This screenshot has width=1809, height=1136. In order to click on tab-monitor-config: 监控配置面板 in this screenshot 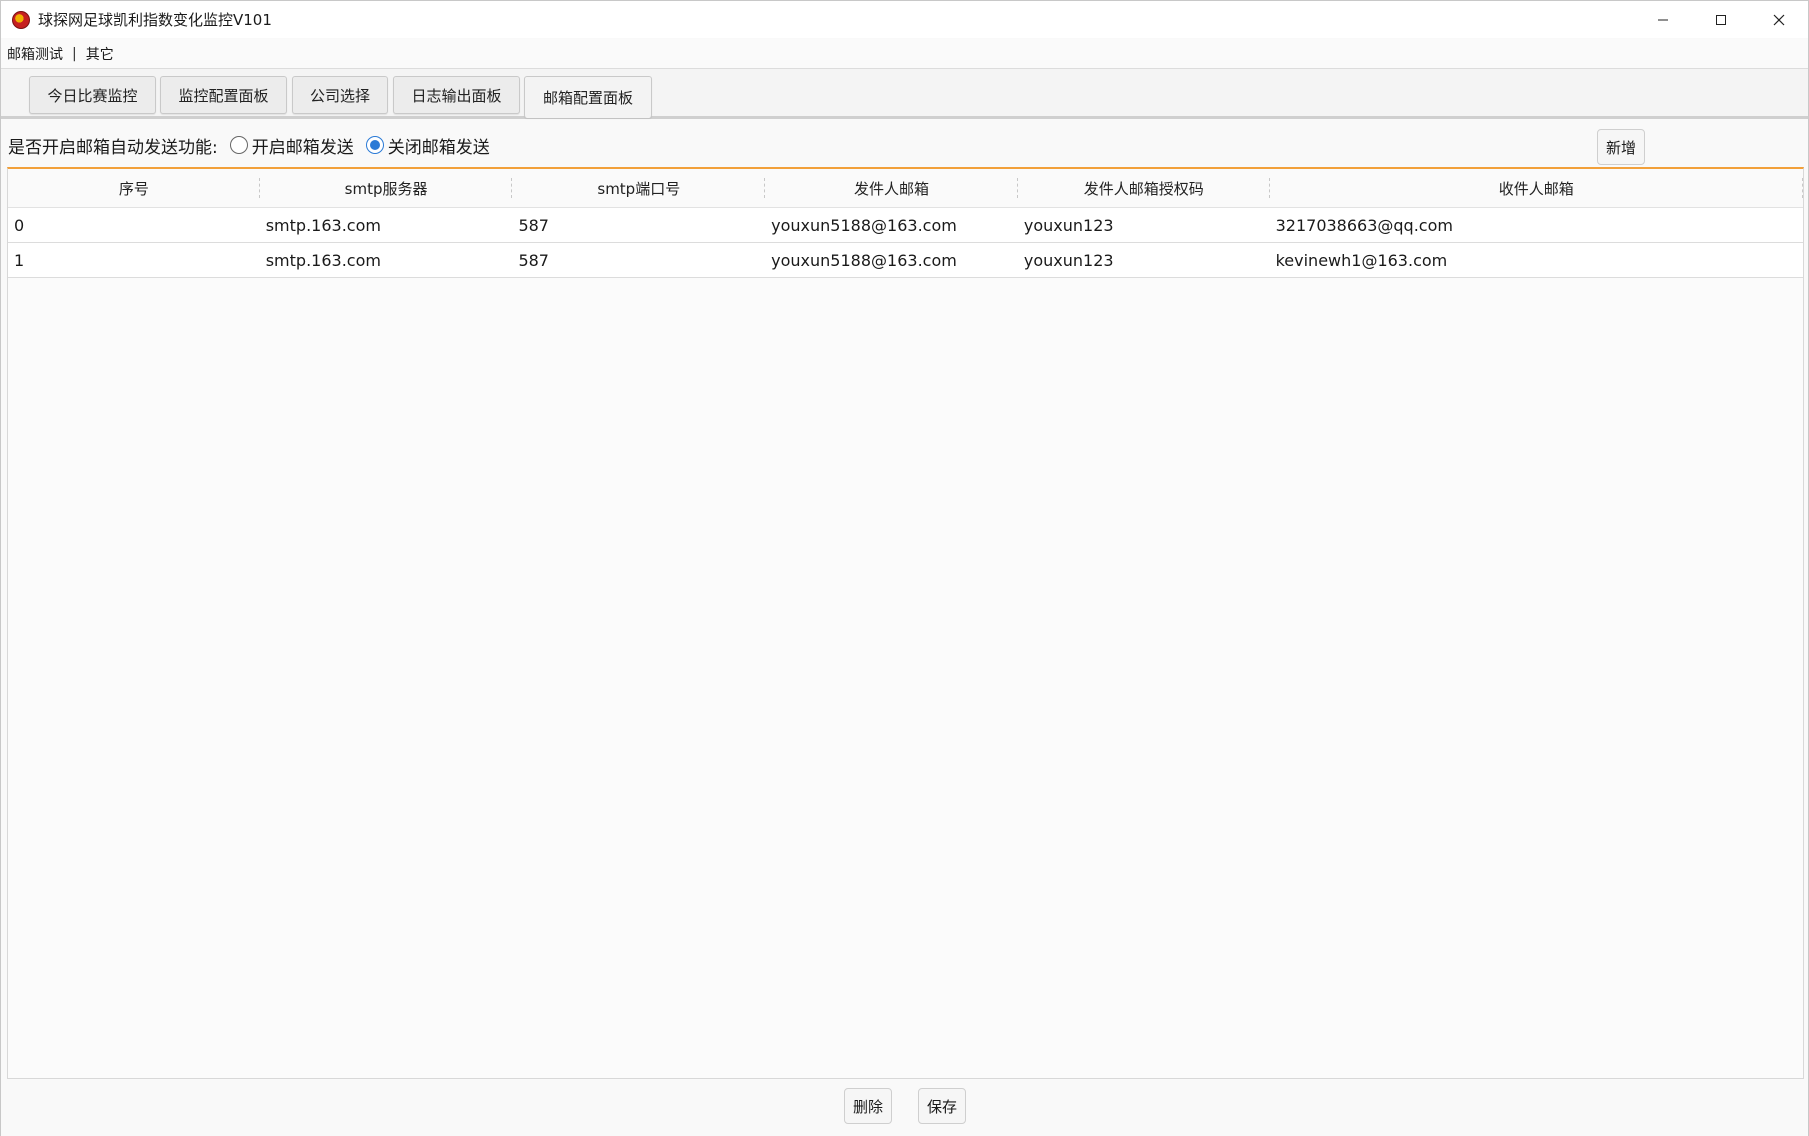, I will do `click(223, 95)`.